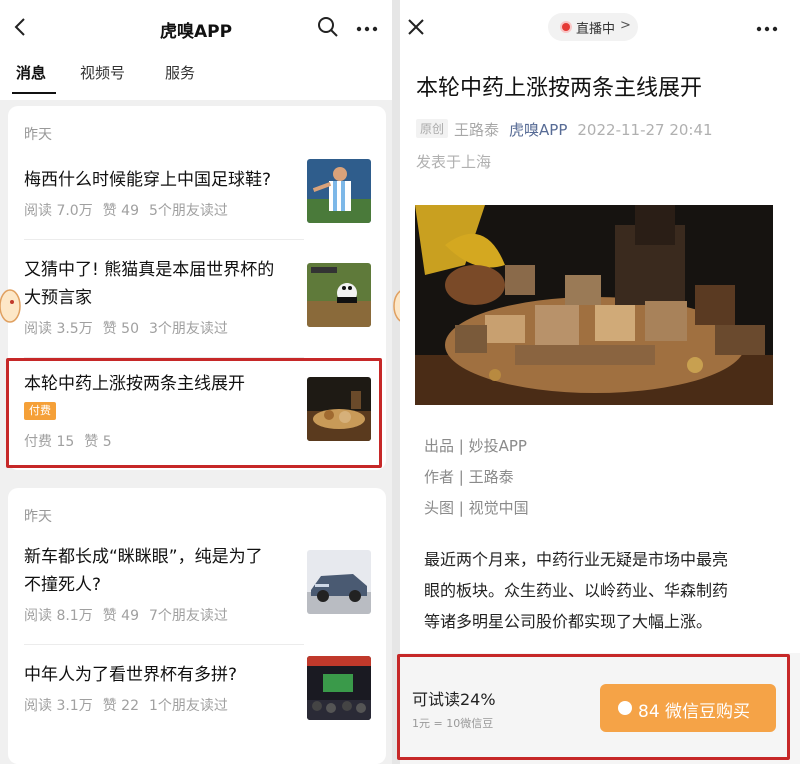 The width and height of the screenshot is (800, 764). Describe the element at coordinates (566, 27) in the screenshot. I see `live-dot-icon` at that location.